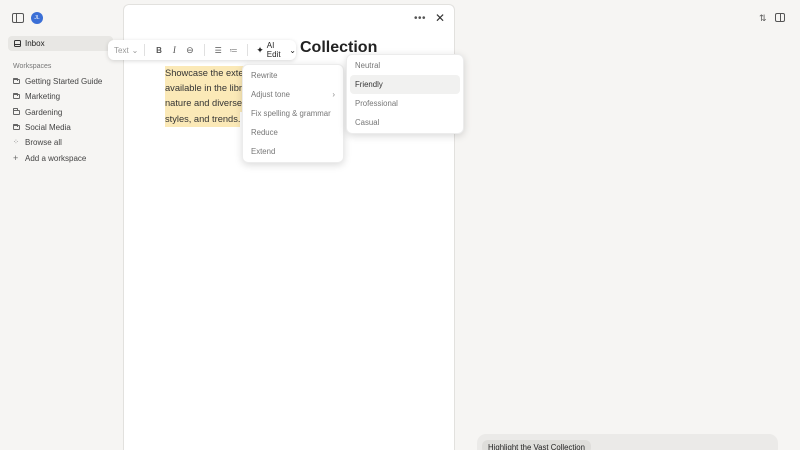 This screenshot has width=800, height=450. I want to click on sidebar-item-label: Browse all, so click(43, 143).